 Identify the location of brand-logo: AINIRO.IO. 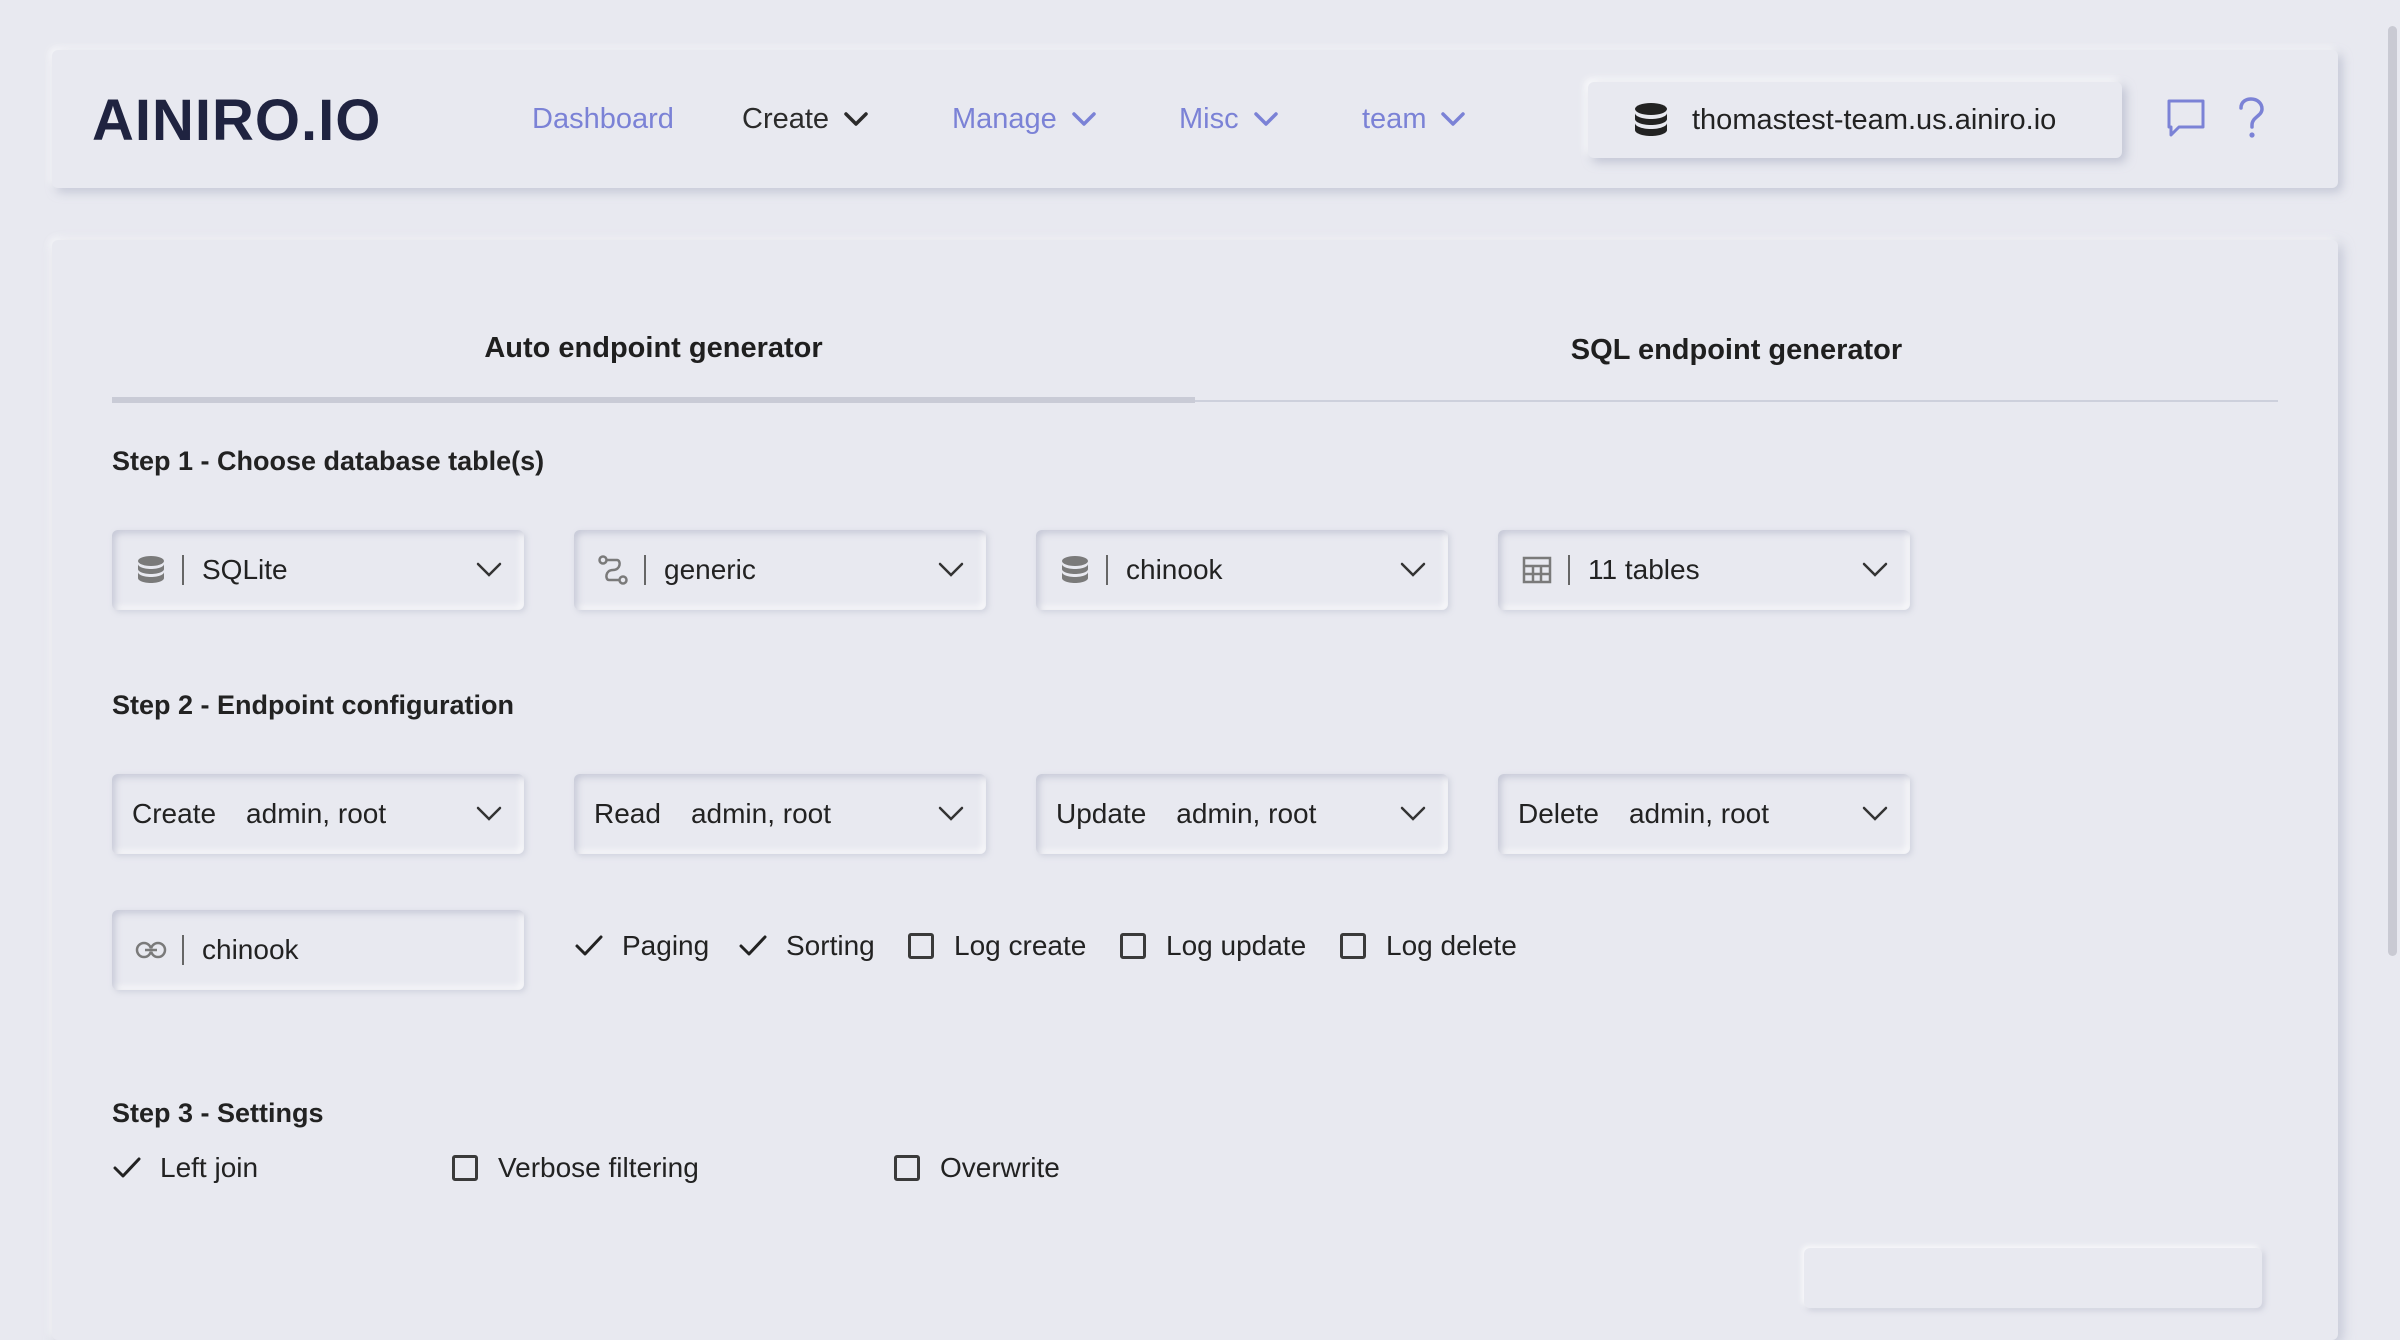
(264, 118).